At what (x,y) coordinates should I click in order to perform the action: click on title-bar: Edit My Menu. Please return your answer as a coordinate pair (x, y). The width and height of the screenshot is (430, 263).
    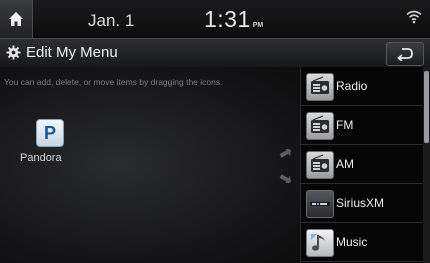
    Looking at the image, I should click on (215, 53).